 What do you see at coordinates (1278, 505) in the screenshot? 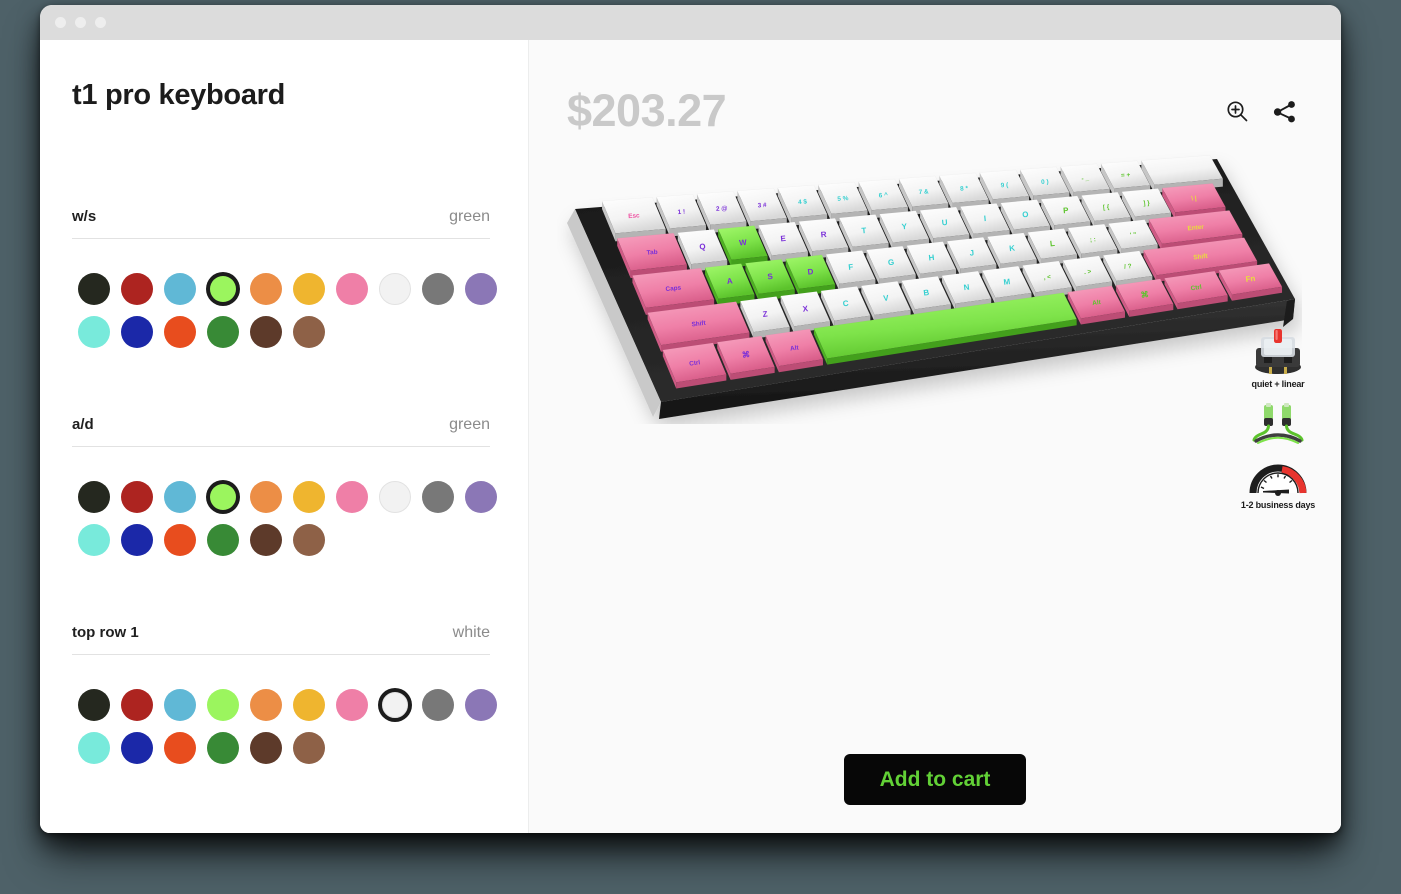
I see `feature-shipping-caption: 1-2 business days` at bounding box center [1278, 505].